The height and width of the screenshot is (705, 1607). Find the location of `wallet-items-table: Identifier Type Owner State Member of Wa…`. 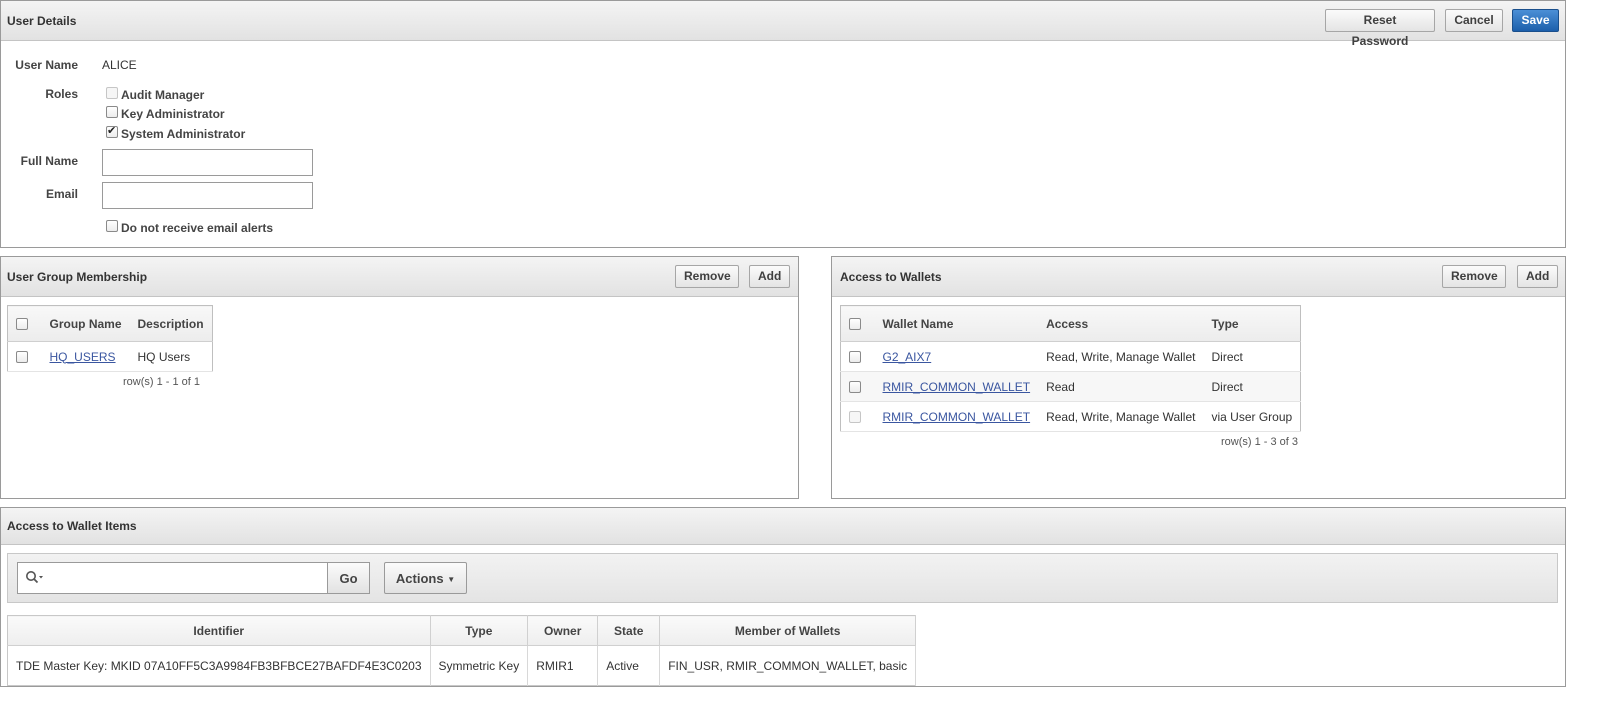

wallet-items-table: Identifier Type Owner State Member of Wa… is located at coordinates (462, 650).